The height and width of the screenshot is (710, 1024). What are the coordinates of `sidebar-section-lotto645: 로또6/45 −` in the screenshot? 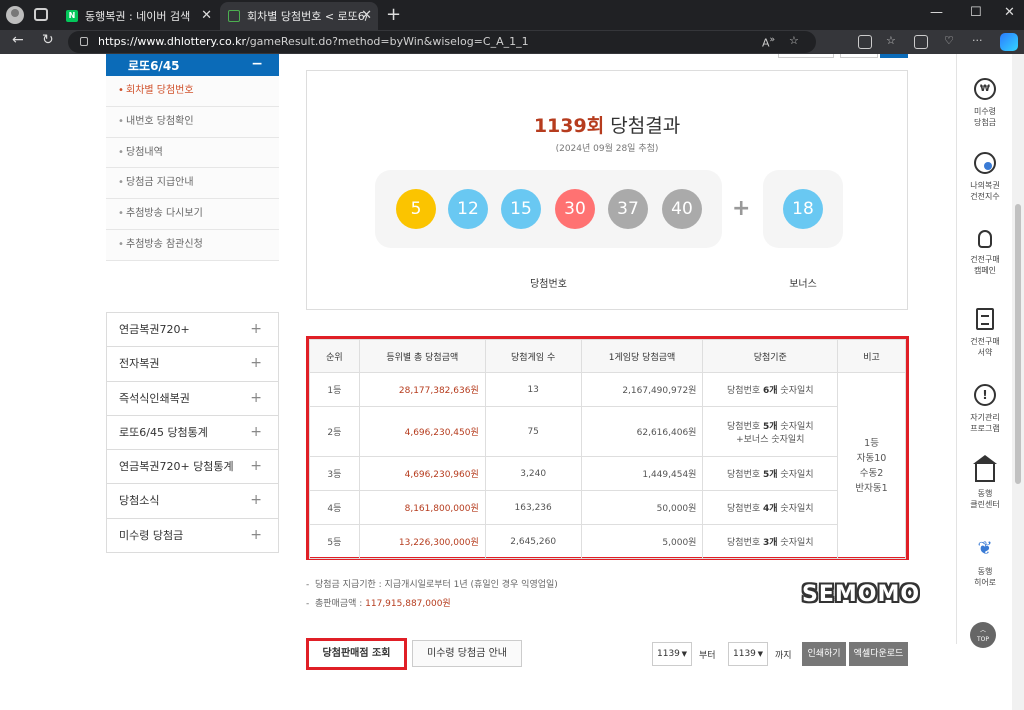 It's located at (192, 65).